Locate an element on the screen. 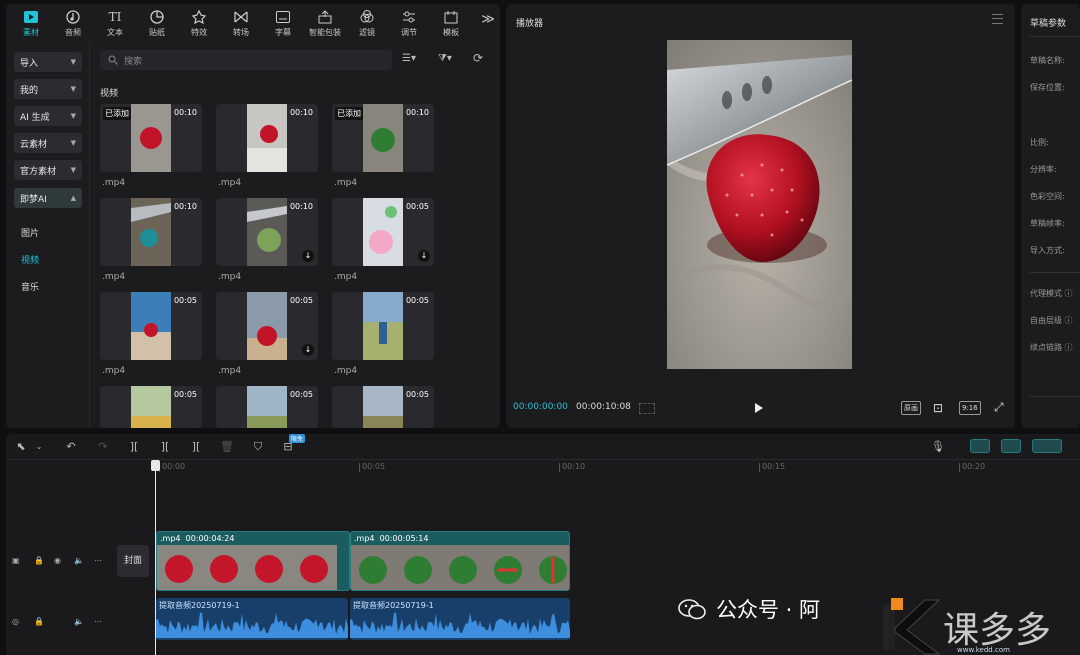 The image size is (1080, 655). select-tool-icon: ⬉ is located at coordinates (21, 447).